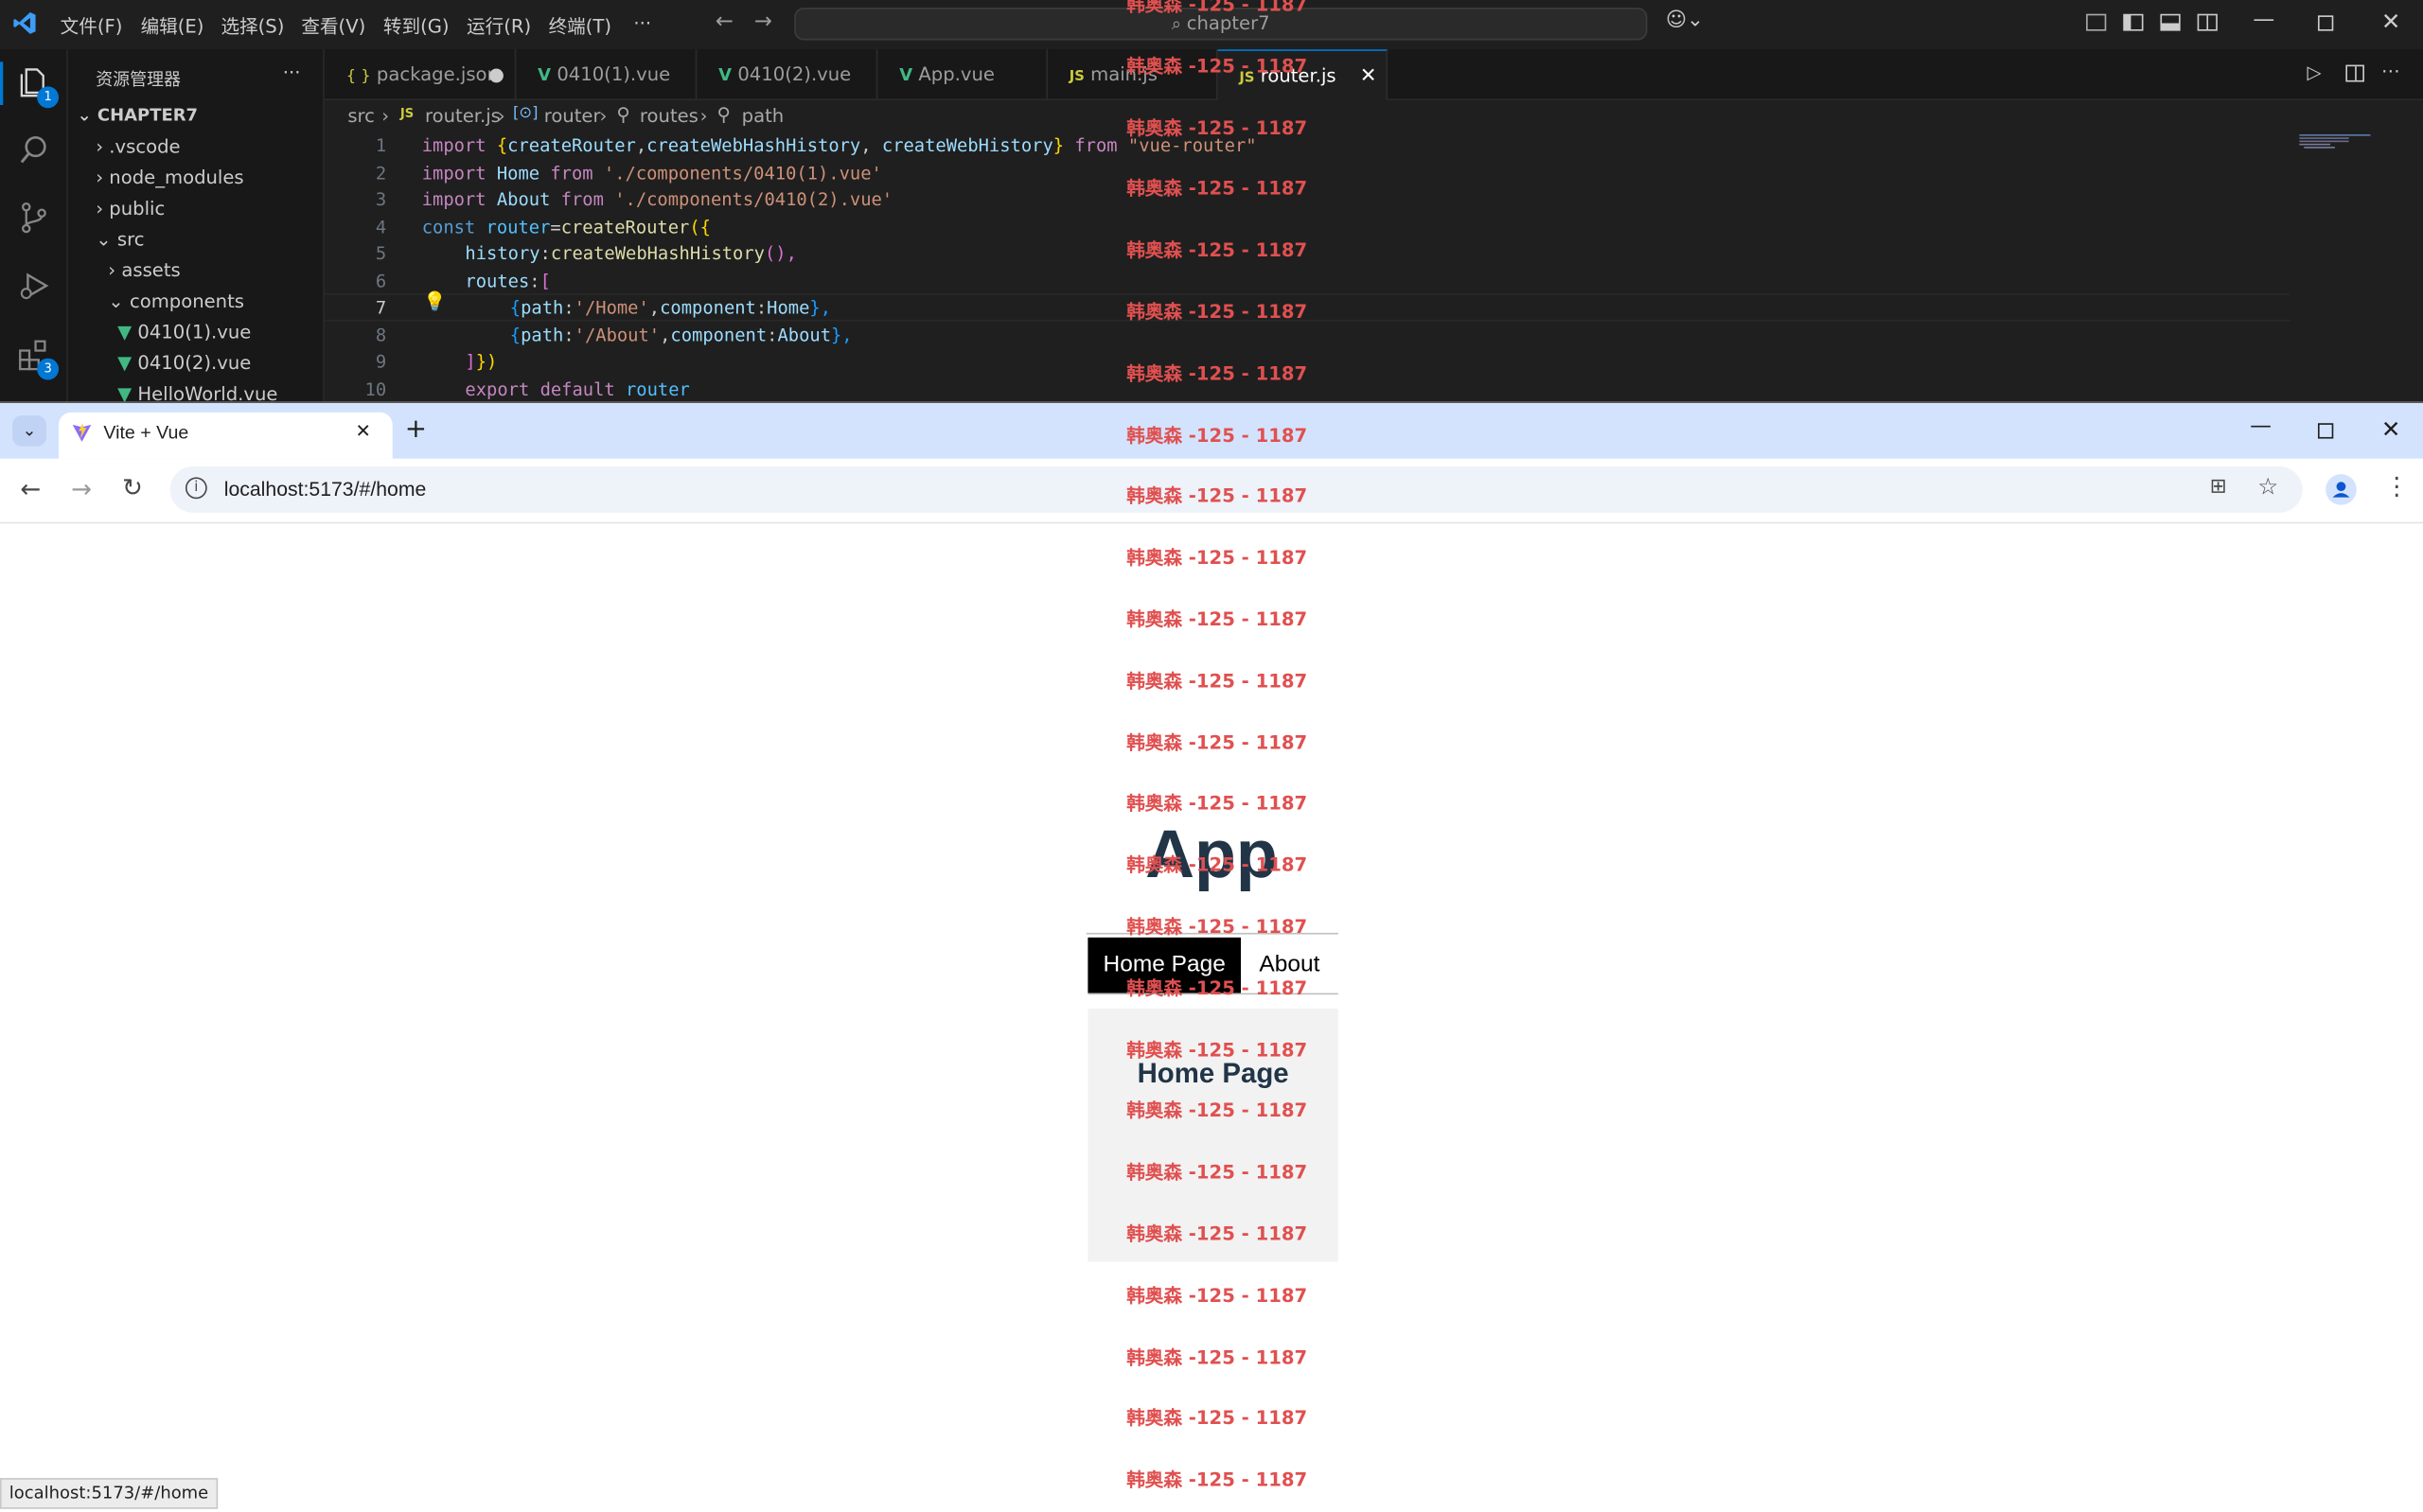  I want to click on search-placeholder: chapter7, so click(1228, 23).